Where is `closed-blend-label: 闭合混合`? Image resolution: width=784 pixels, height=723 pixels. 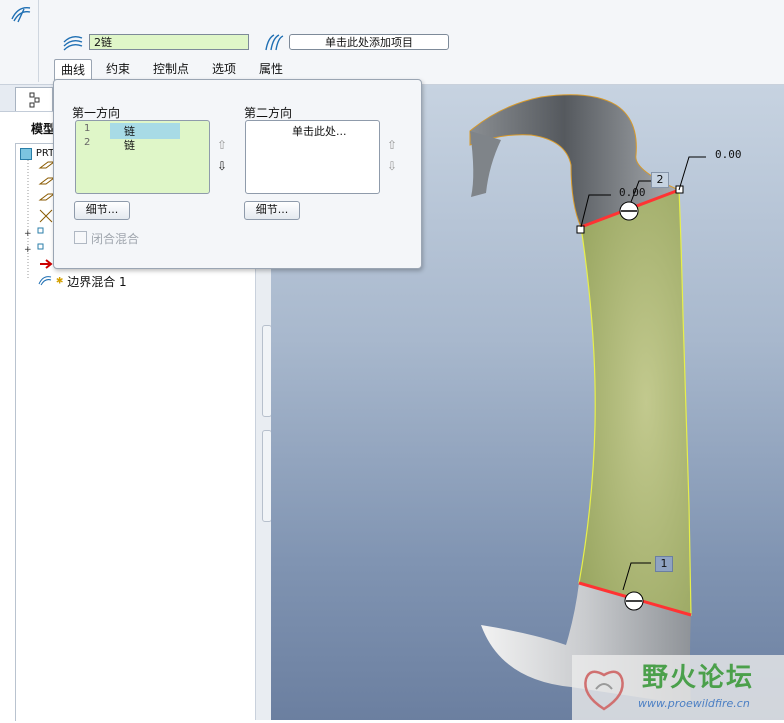
closed-blend-label: 闭合混合 is located at coordinates (115, 239).